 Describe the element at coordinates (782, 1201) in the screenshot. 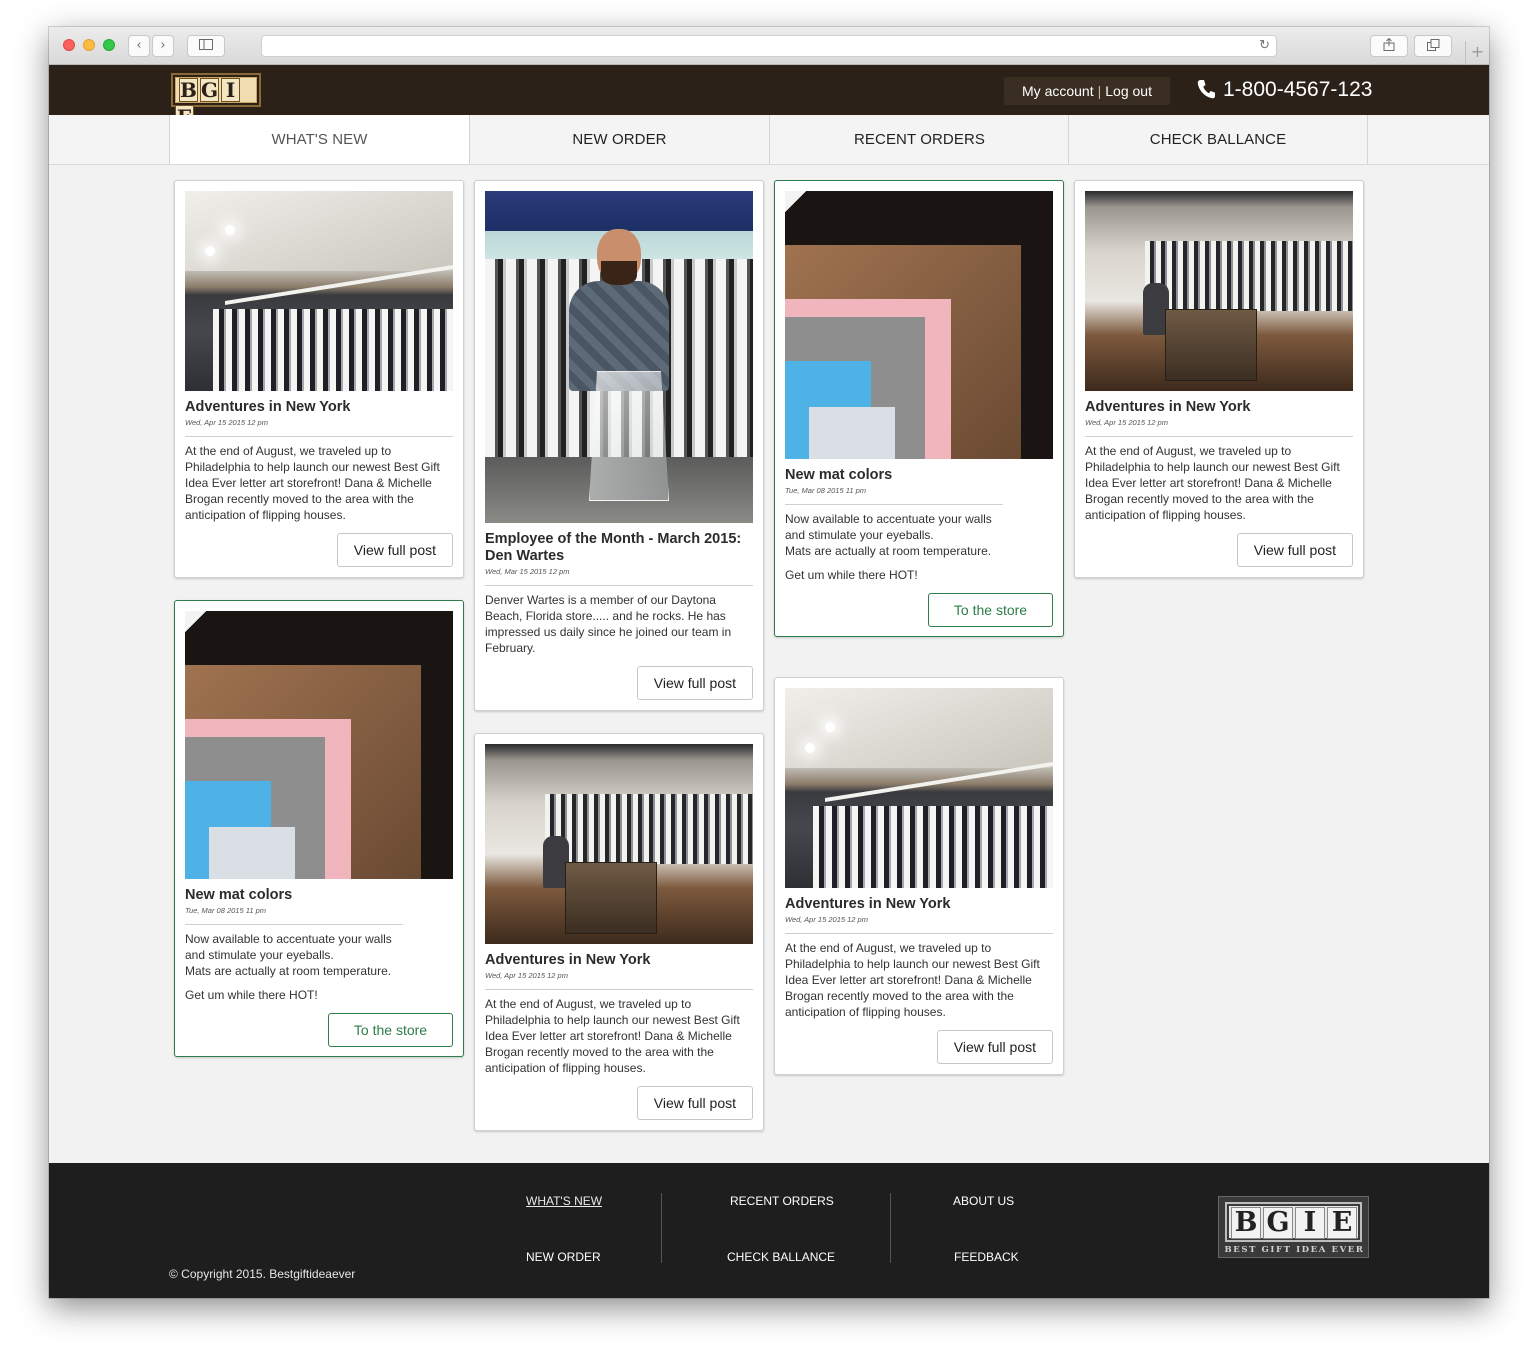

I see `footer-link-recent-orders: RECENT ORDERS` at that location.